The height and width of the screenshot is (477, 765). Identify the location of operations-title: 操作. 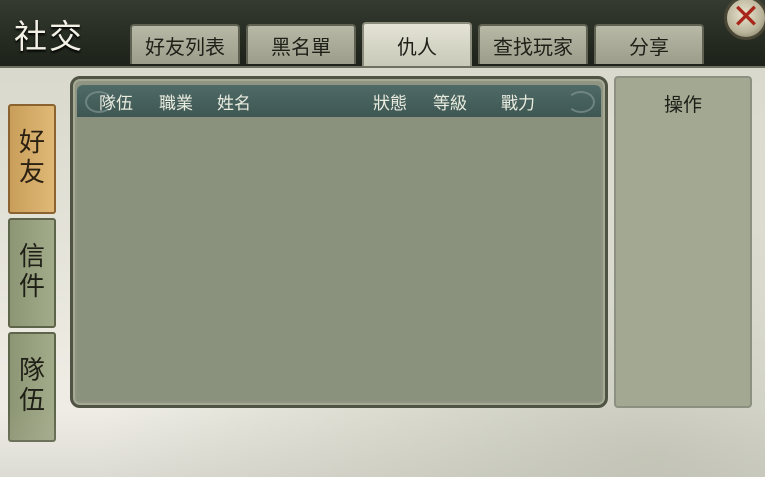
(682, 105).